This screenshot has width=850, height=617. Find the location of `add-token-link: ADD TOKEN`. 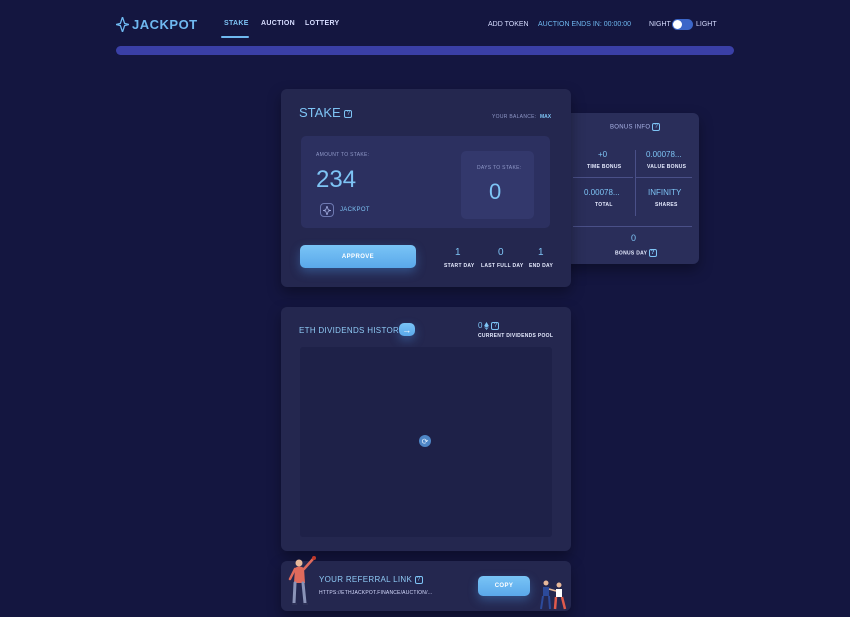

add-token-link: ADD TOKEN is located at coordinates (508, 24).